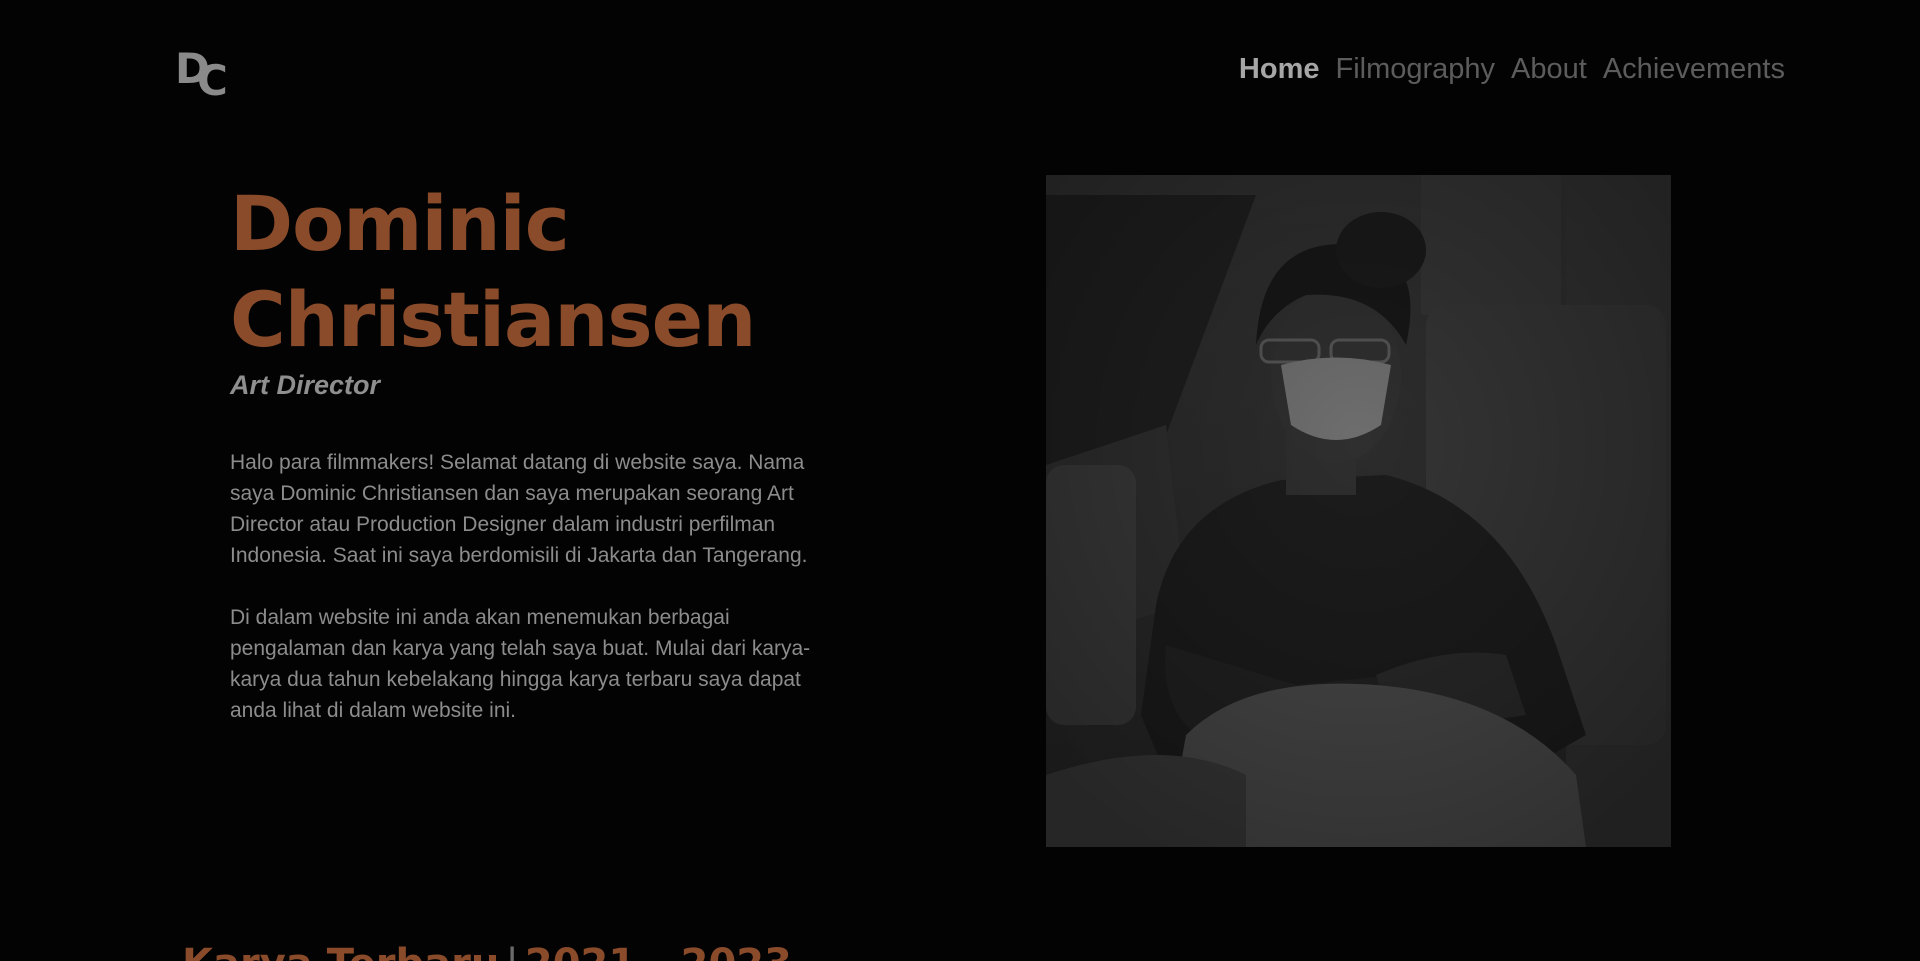 This screenshot has height=961, width=1920. I want to click on logo-letter-c: C, so click(212, 80).